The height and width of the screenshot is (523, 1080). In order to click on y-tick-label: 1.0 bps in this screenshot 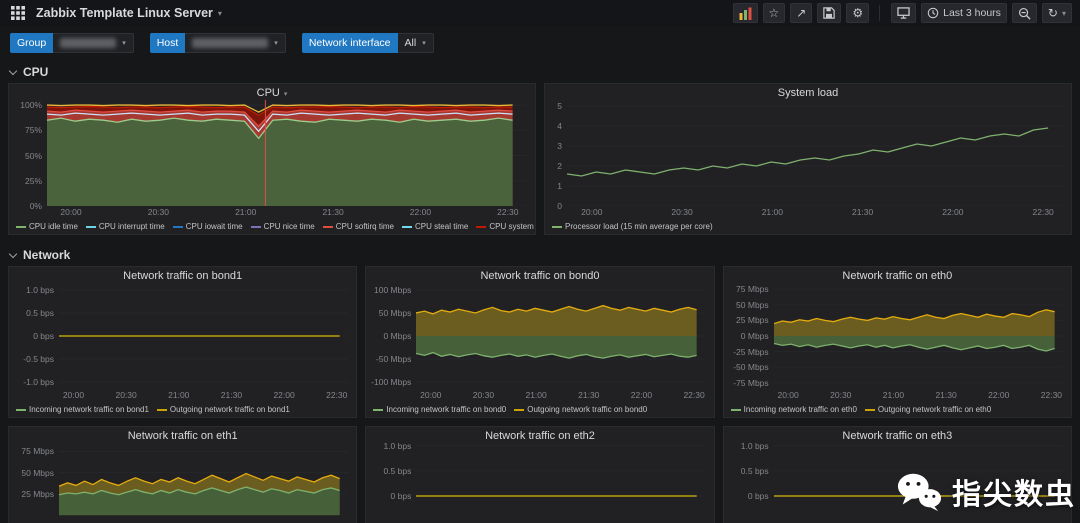, I will do `click(40, 289)`.